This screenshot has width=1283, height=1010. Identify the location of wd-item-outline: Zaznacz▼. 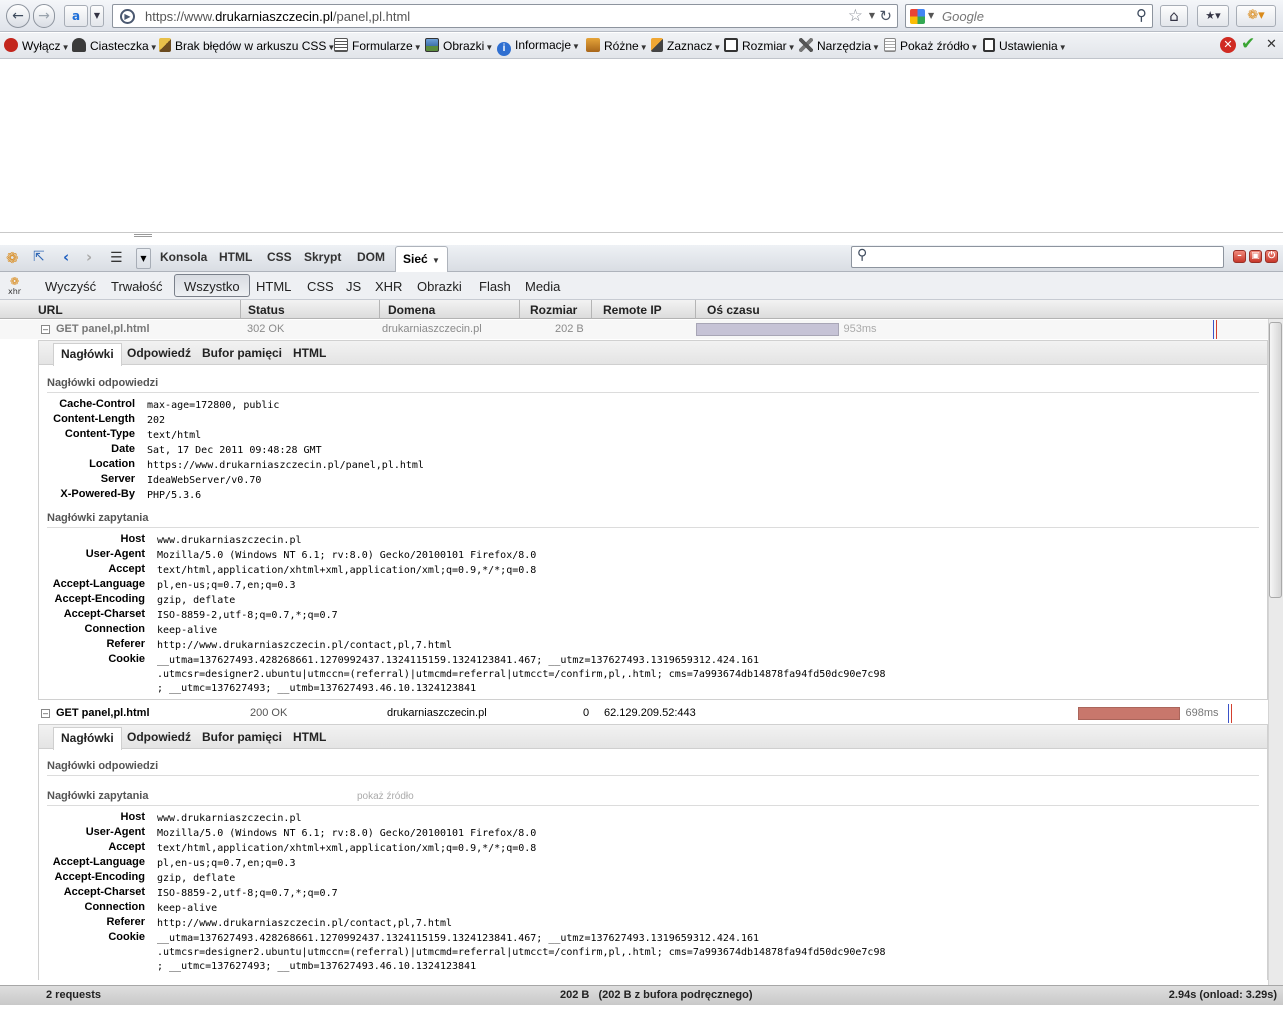
(686, 45).